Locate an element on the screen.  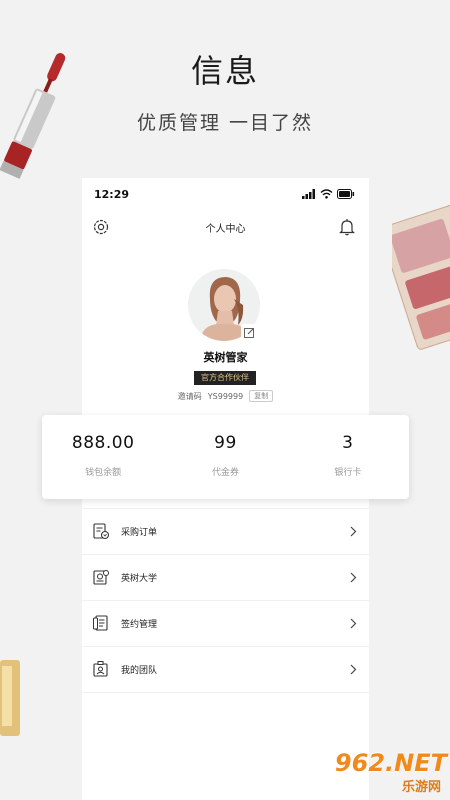
top-nav-bar: 个人中心 is located at coordinates (225, 228).